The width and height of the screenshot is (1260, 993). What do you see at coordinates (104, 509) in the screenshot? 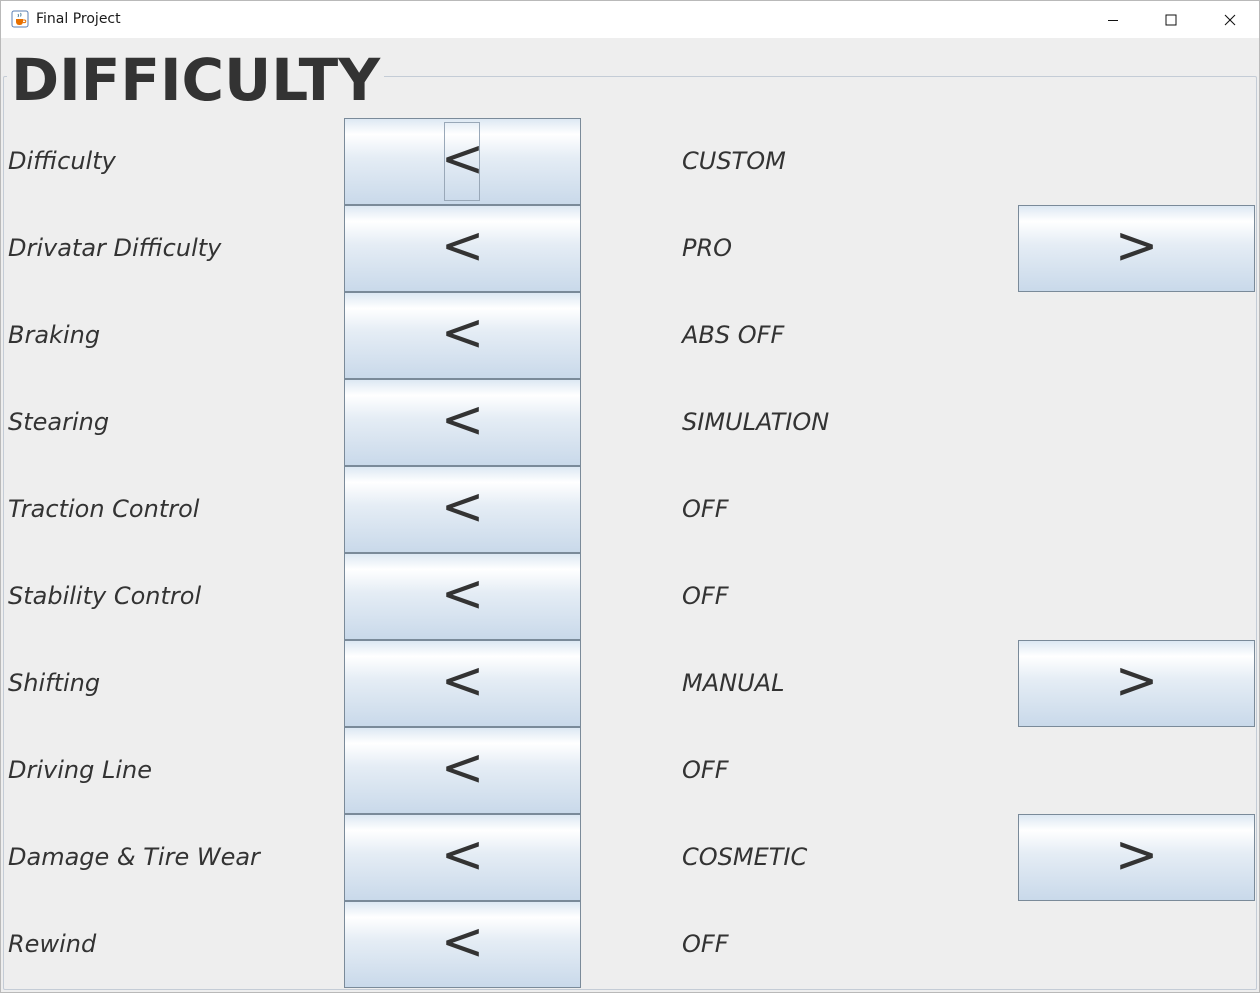
I see `setting-label: Traction Control` at bounding box center [104, 509].